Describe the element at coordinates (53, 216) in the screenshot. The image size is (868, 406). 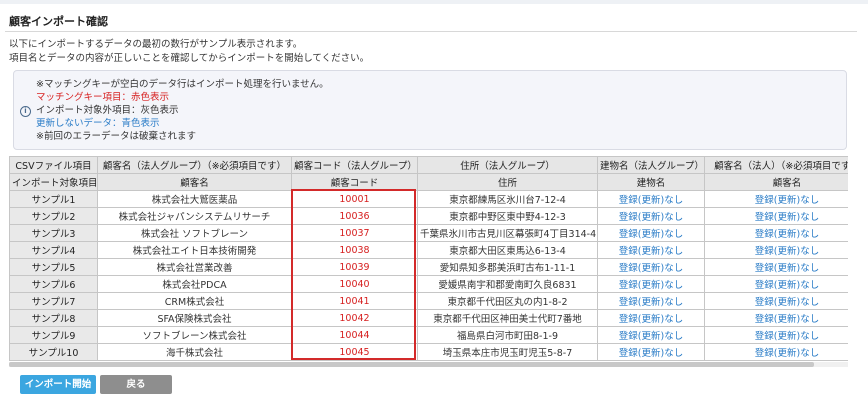
I see `sample-label: サンプル2` at that location.